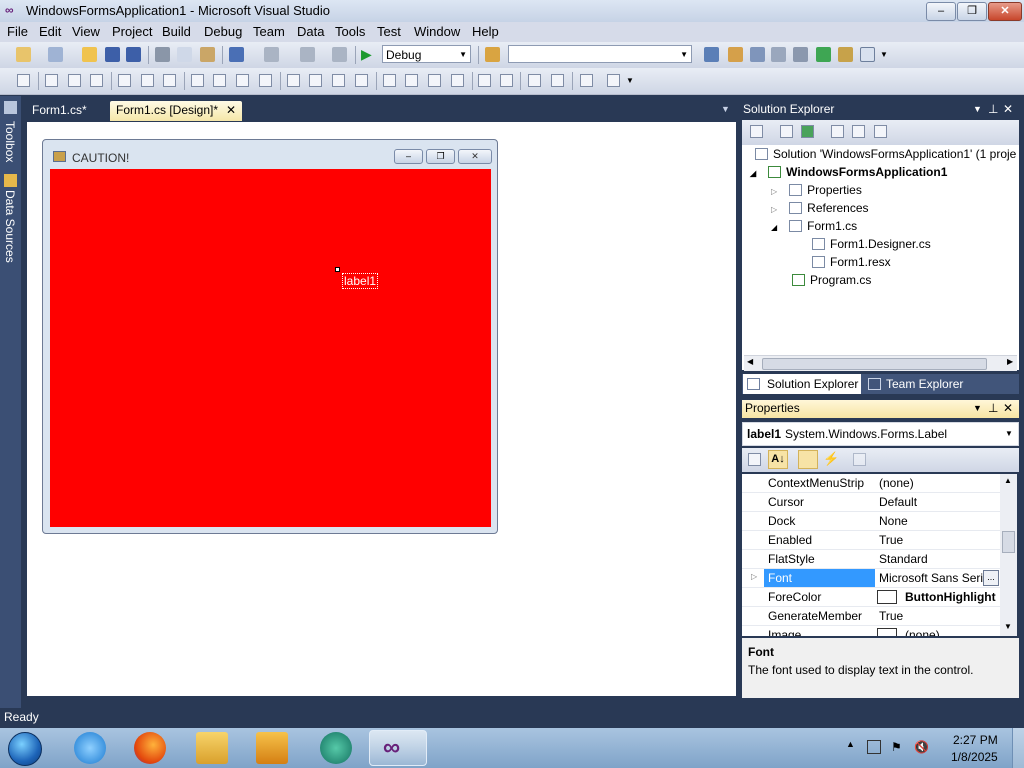 Image resolution: width=1024 pixels, height=768 pixels. I want to click on increase-vertical-spacing-icon, so click(411, 80).